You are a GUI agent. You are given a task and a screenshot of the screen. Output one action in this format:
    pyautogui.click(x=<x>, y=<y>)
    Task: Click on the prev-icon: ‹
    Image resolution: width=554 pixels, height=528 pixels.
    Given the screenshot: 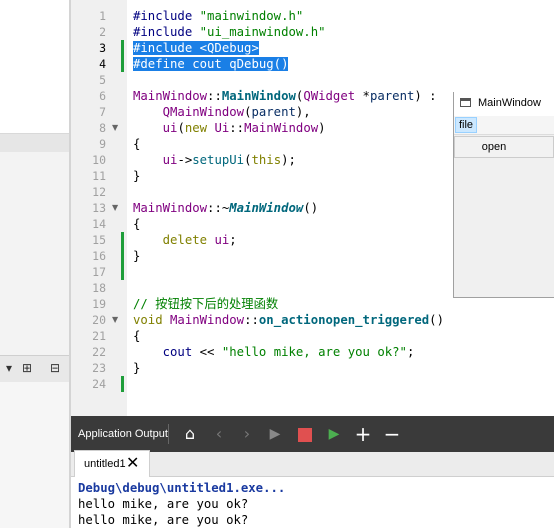 What is the action you would take?
    pyautogui.click(x=219, y=434)
    